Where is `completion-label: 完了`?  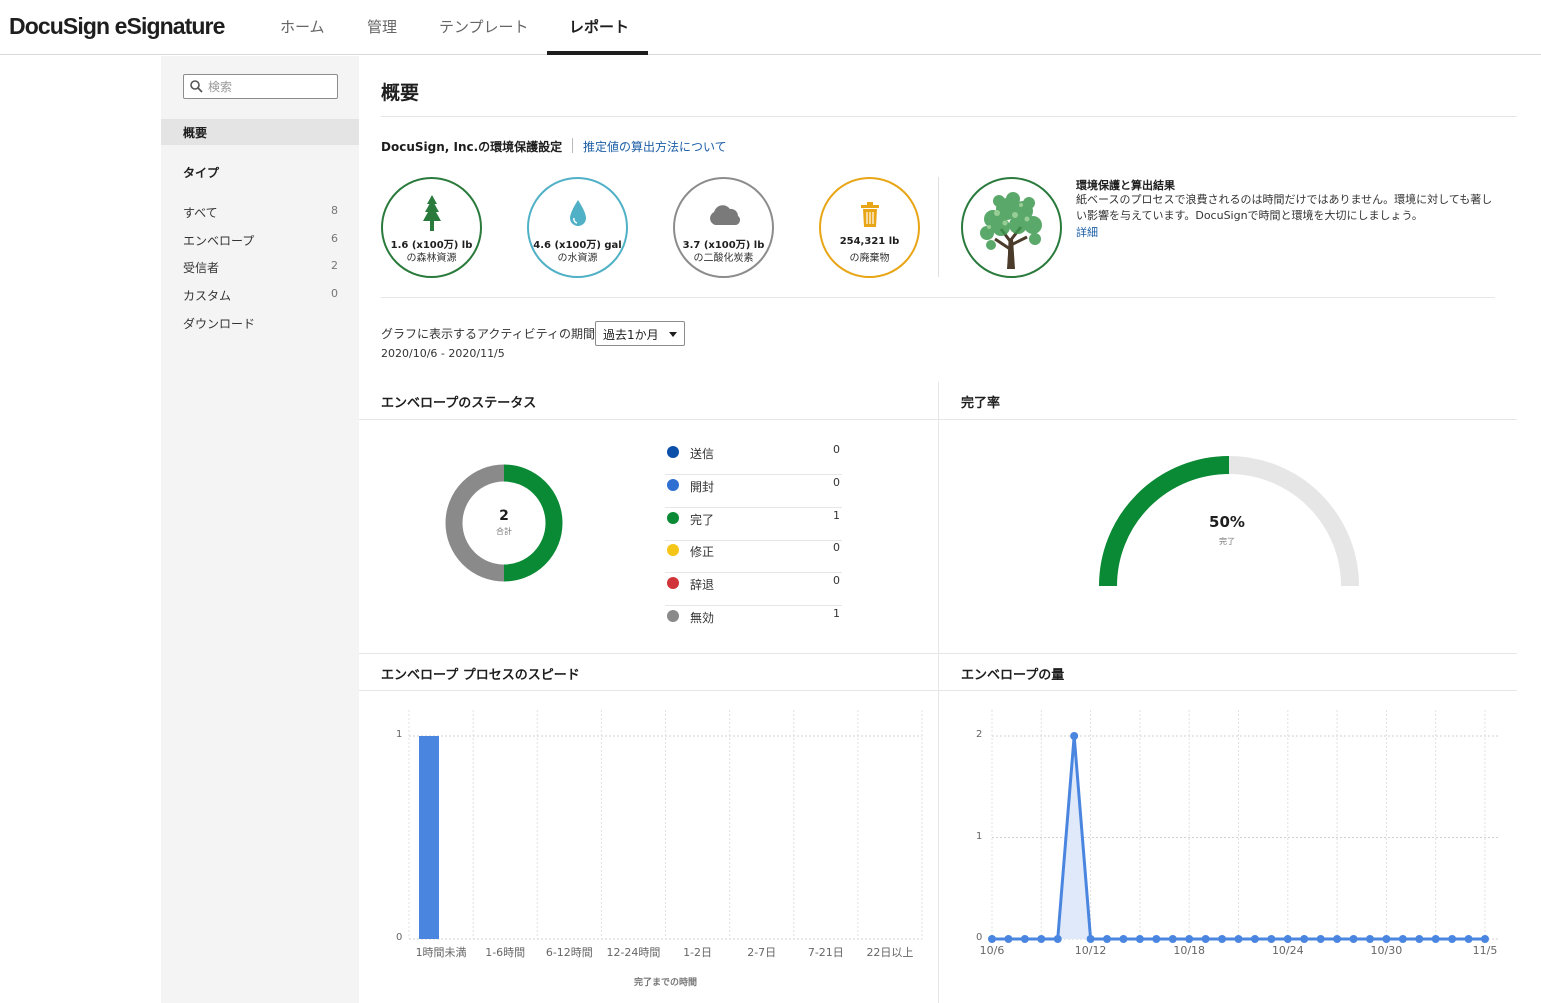
completion-label: 完了 is located at coordinates (1227, 541).